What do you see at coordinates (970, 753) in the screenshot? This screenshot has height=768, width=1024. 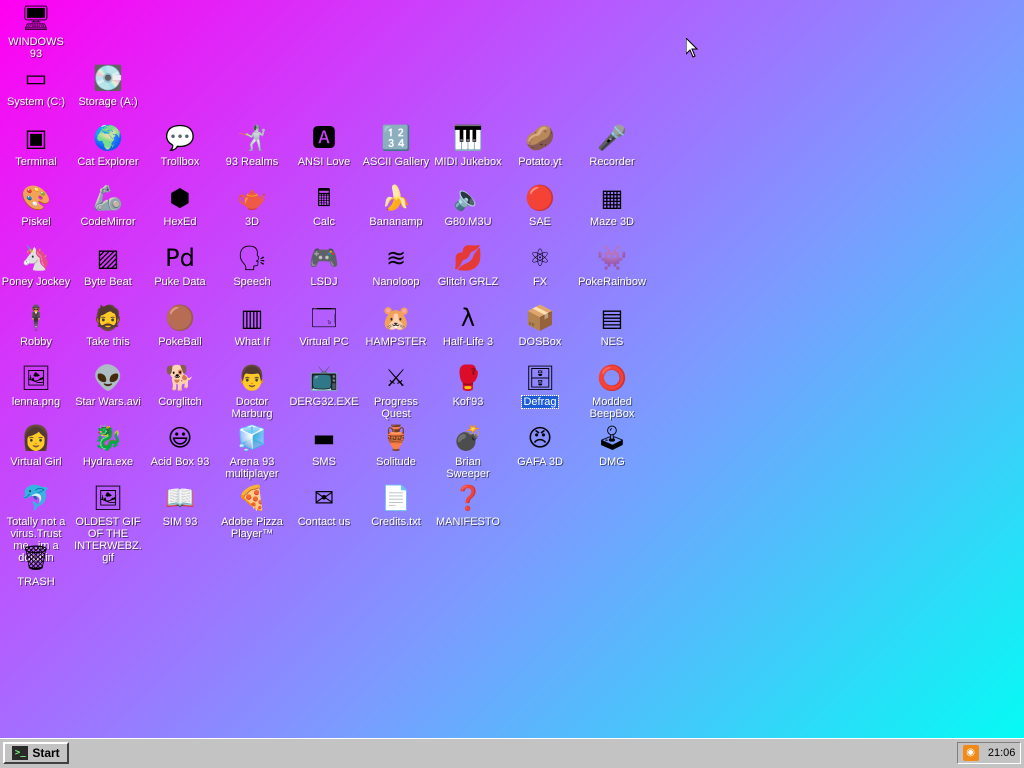 I see `rss-icon: ◉` at bounding box center [970, 753].